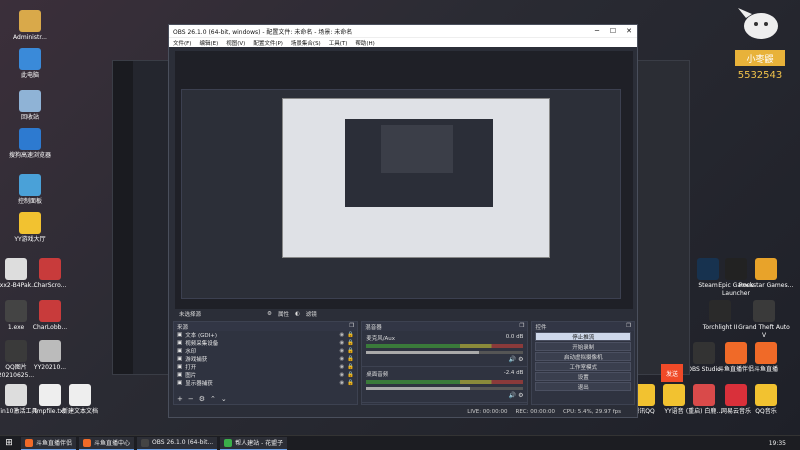  What do you see at coordinates (265, 351) in the screenshot?
I see `source-item: ▣ 水印 ◉ 🔒` at bounding box center [265, 351].